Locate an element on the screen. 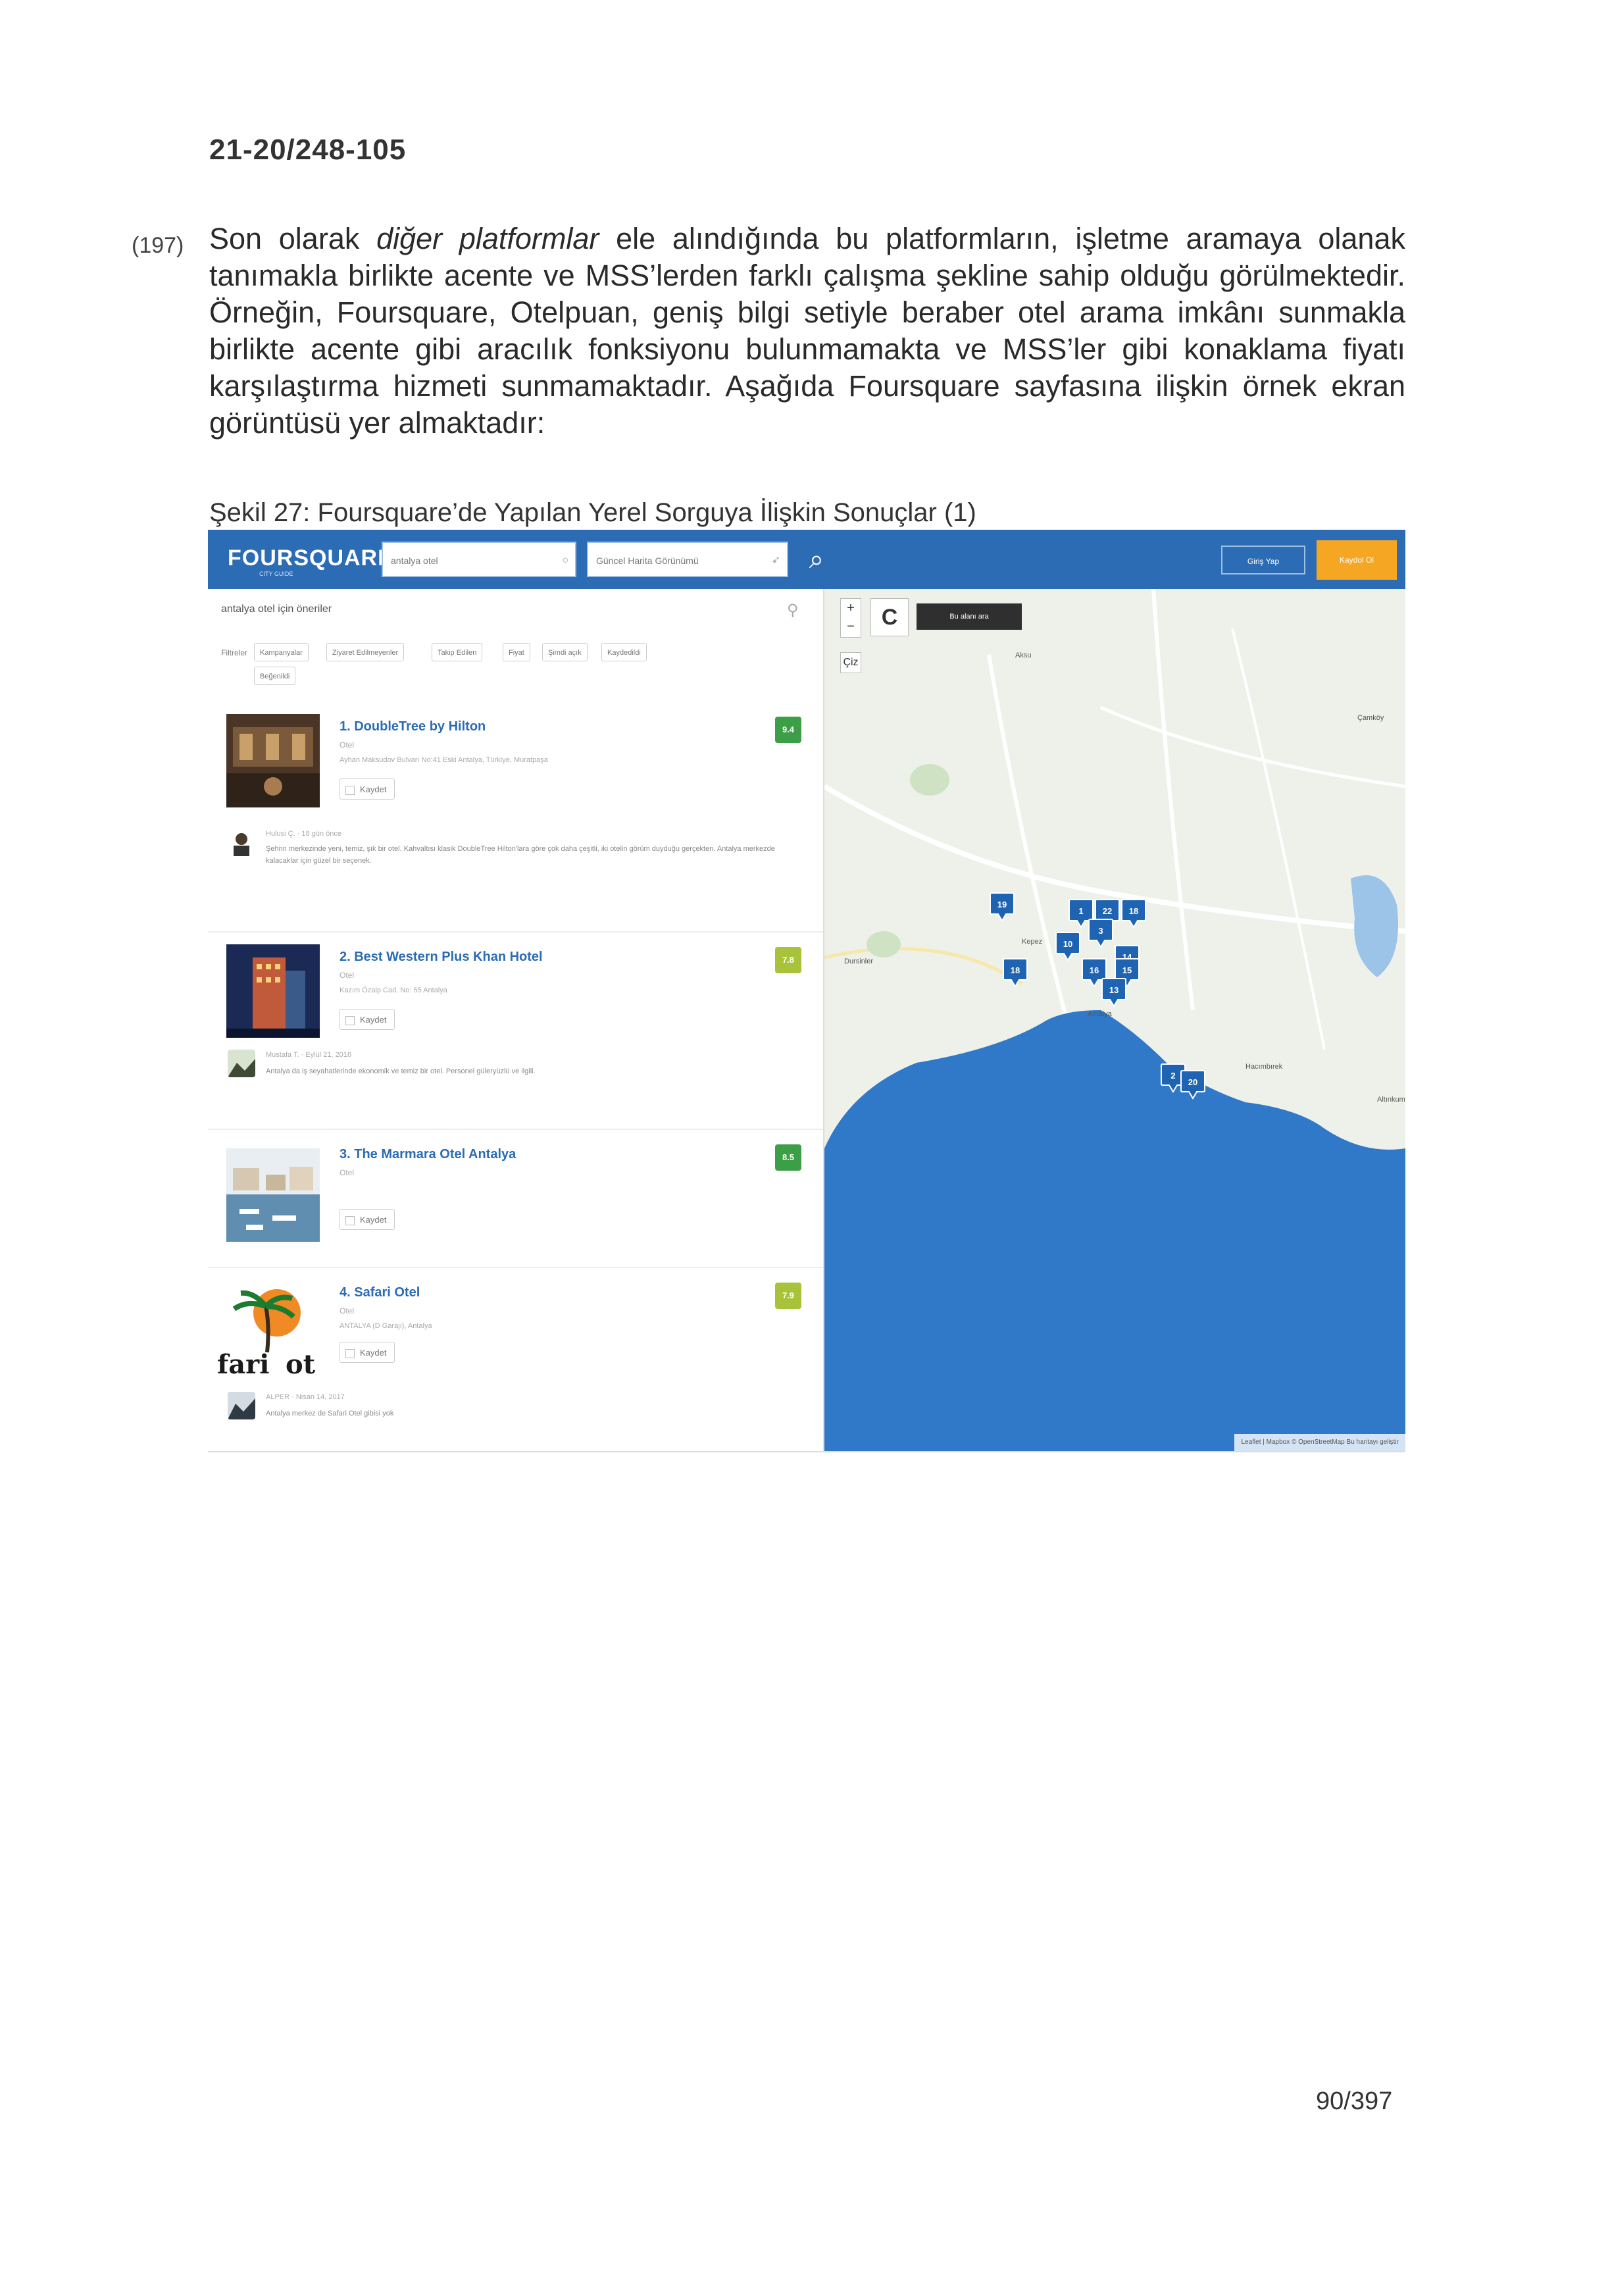 The width and height of the screenshot is (1610, 2296). map-label: Kepez is located at coordinates (1032, 942).